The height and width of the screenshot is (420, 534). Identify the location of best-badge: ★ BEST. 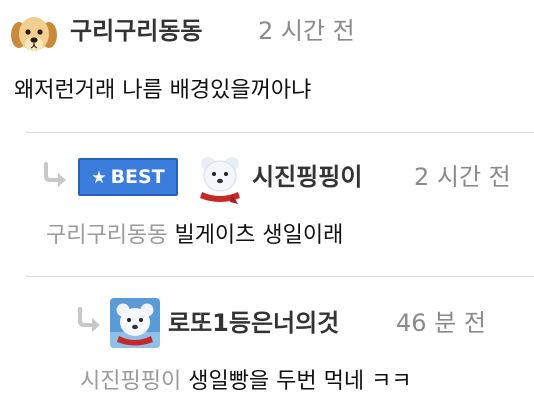
(128, 177).